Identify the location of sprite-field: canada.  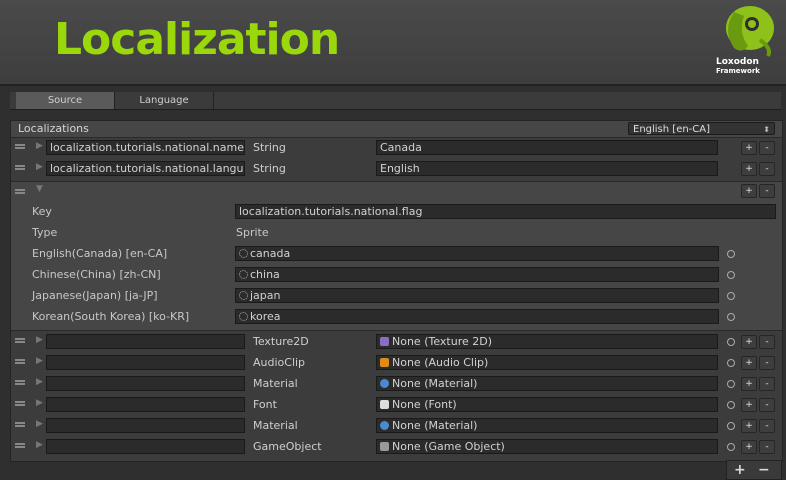
(477, 253).